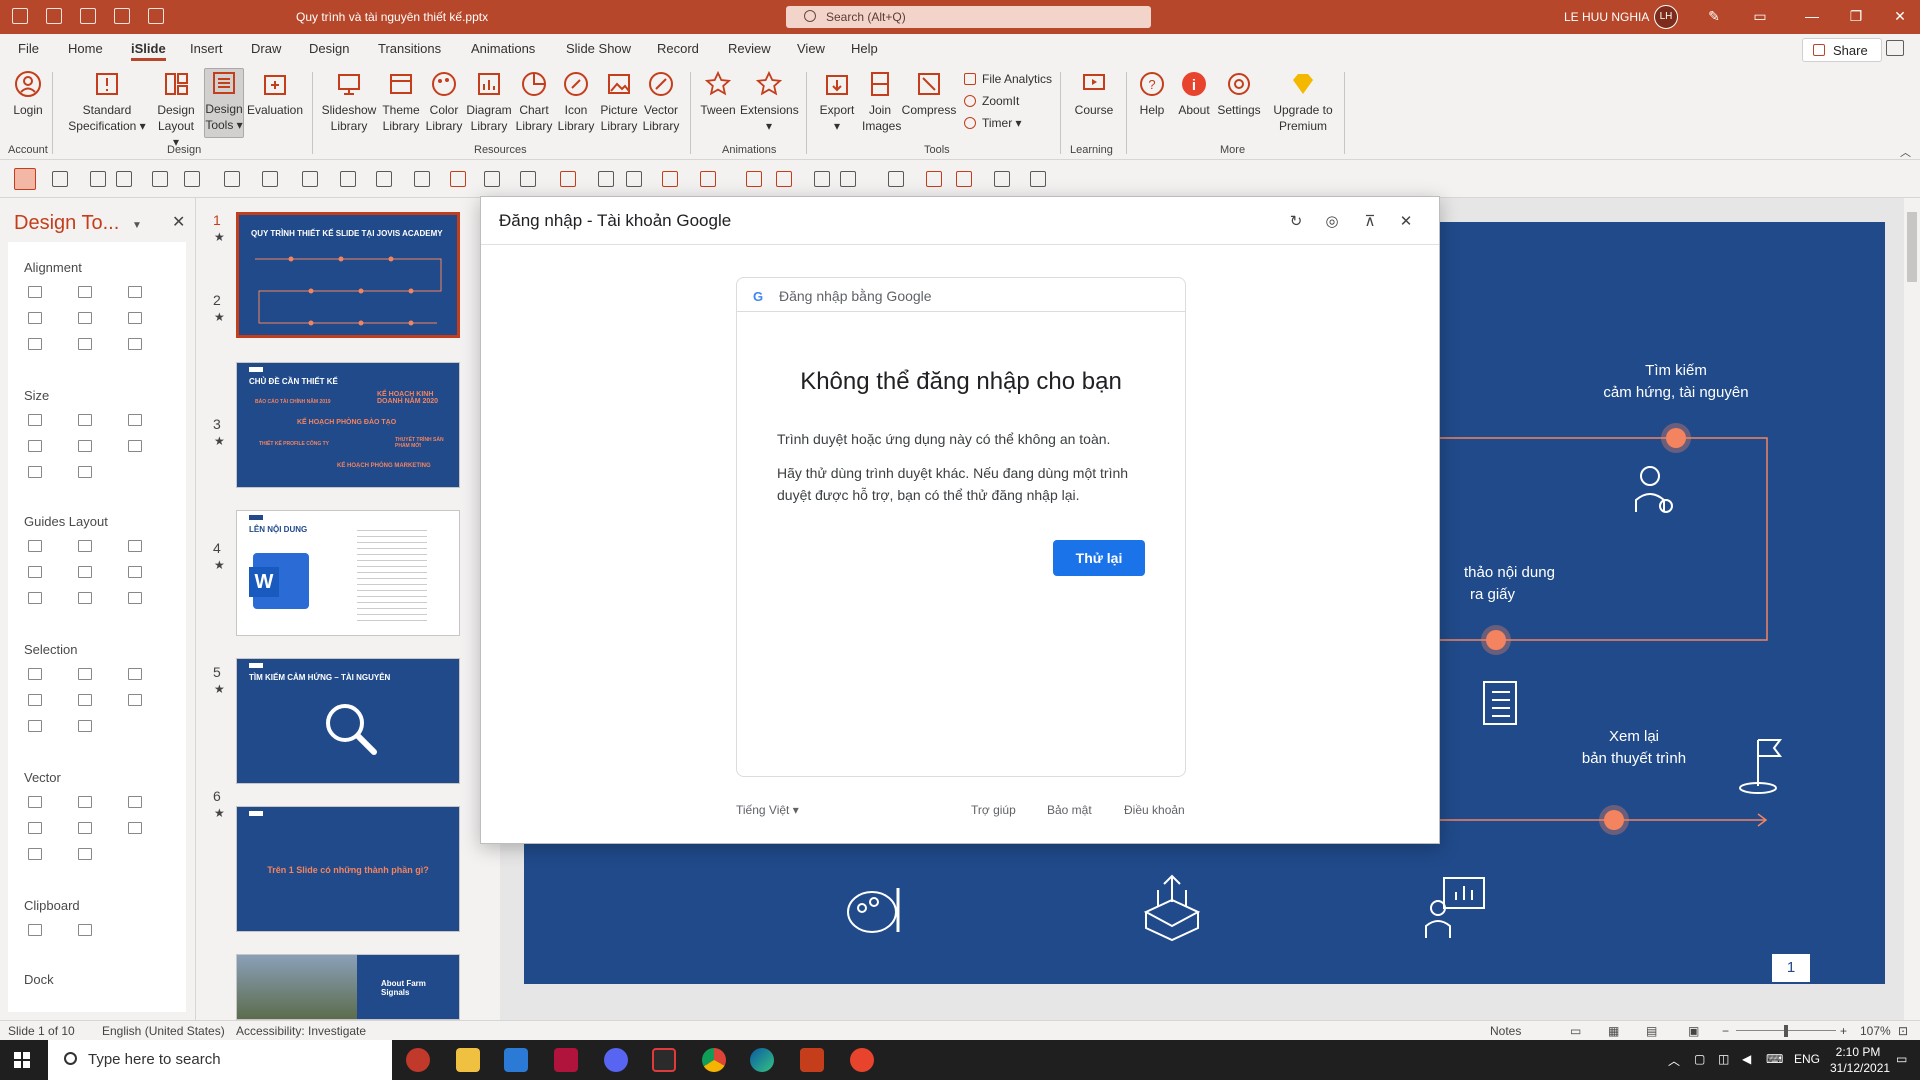 Image resolution: width=1920 pixels, height=1080 pixels. I want to click on search-box: Search (Alt+Q), so click(968, 17).